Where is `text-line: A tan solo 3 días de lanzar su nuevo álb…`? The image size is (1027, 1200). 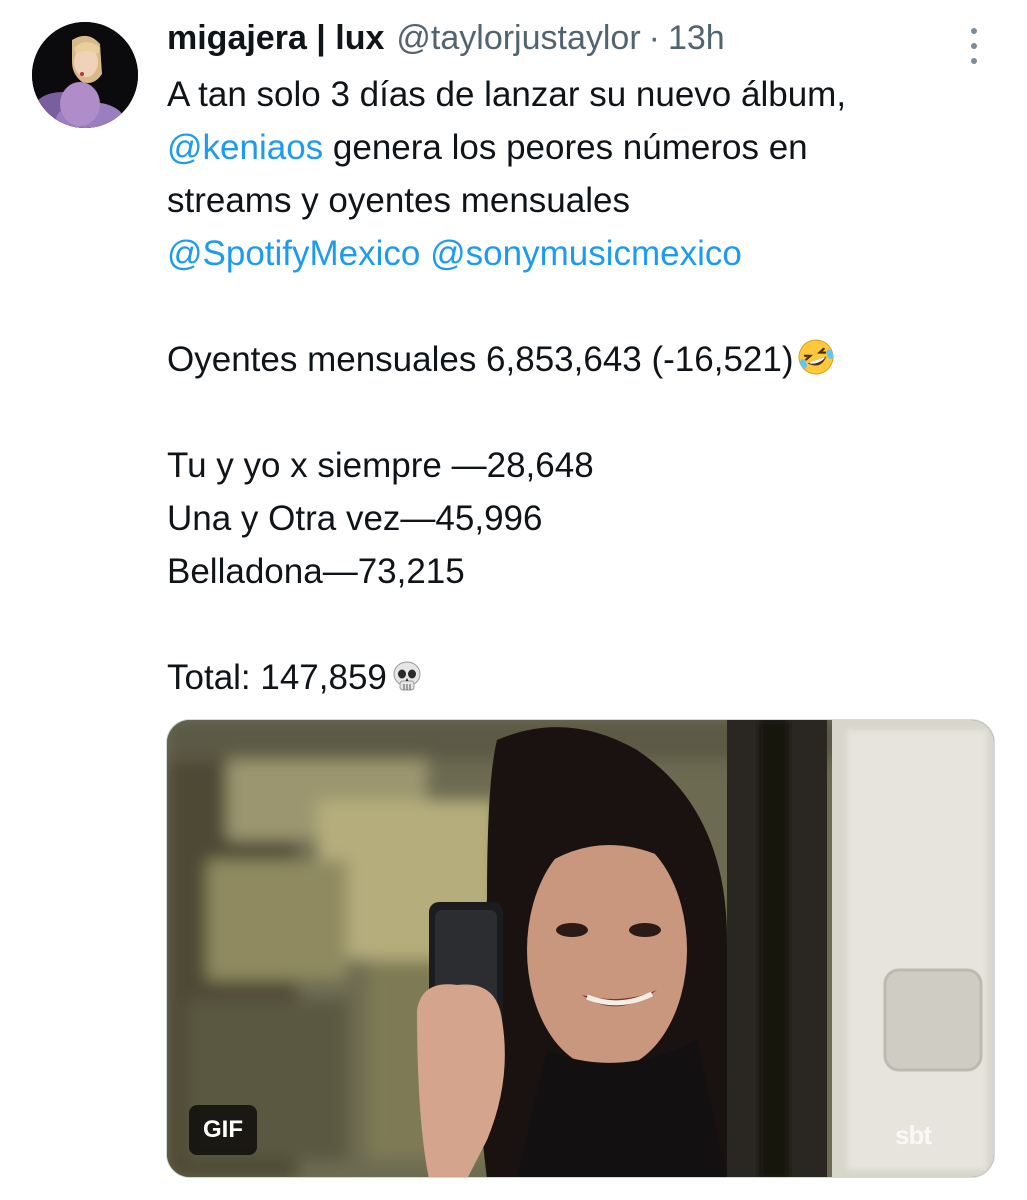
text-line: A tan solo 3 días de lanzar su nuevo álb… is located at coordinates (507, 94).